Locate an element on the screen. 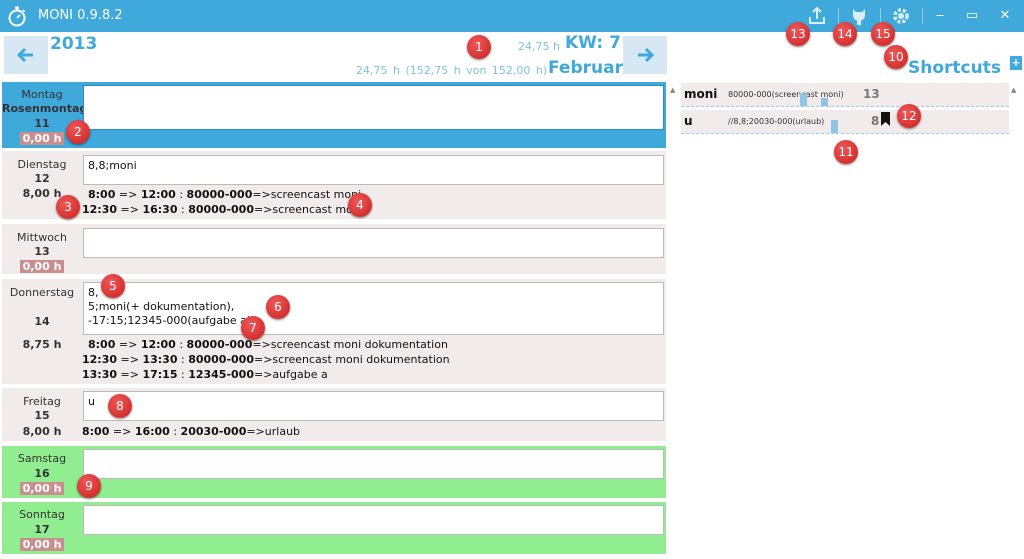 The image size is (1024, 559). title-bar: MONI 0.9.8.2 ‒ ▭ ✕ is located at coordinates (512, 16).